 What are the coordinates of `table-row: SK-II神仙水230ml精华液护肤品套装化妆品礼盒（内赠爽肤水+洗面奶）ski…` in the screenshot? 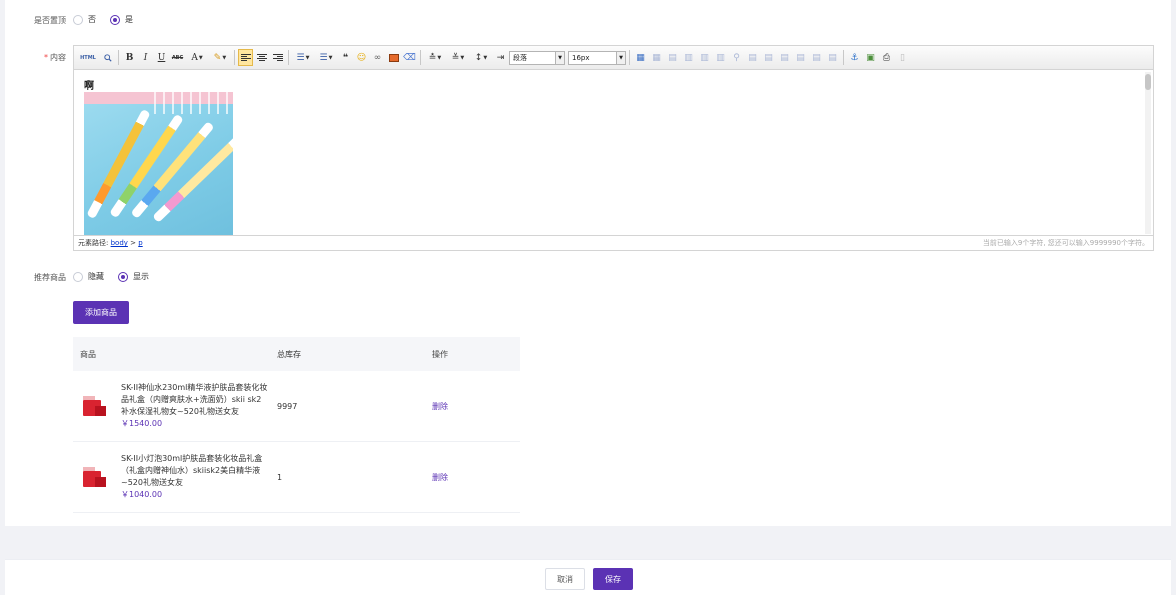 It's located at (296, 406).